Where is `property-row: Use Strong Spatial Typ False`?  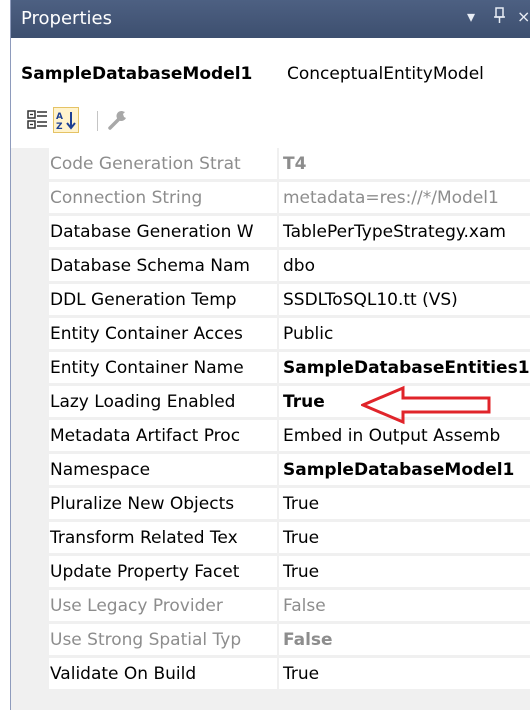 property-row: Use Strong Spatial Typ False is located at coordinates (270, 640).